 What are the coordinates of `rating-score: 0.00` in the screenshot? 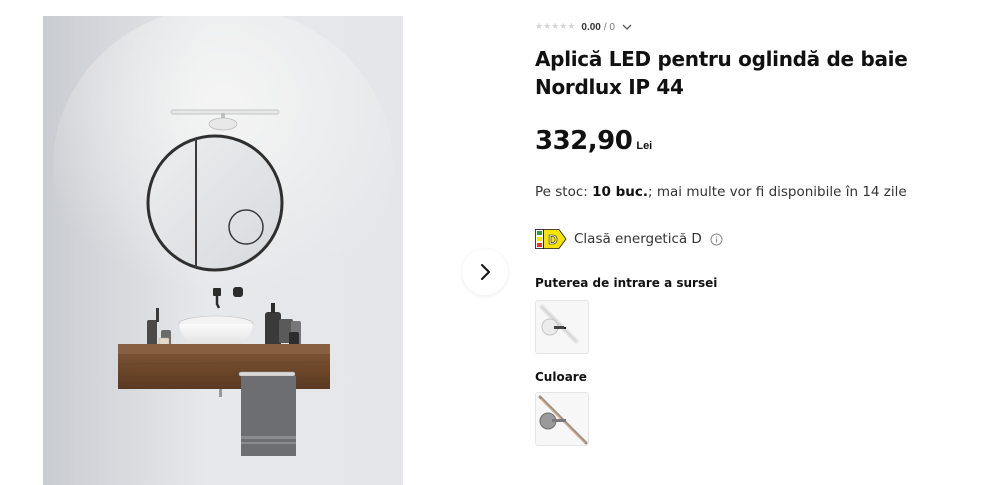 It's located at (591, 27).